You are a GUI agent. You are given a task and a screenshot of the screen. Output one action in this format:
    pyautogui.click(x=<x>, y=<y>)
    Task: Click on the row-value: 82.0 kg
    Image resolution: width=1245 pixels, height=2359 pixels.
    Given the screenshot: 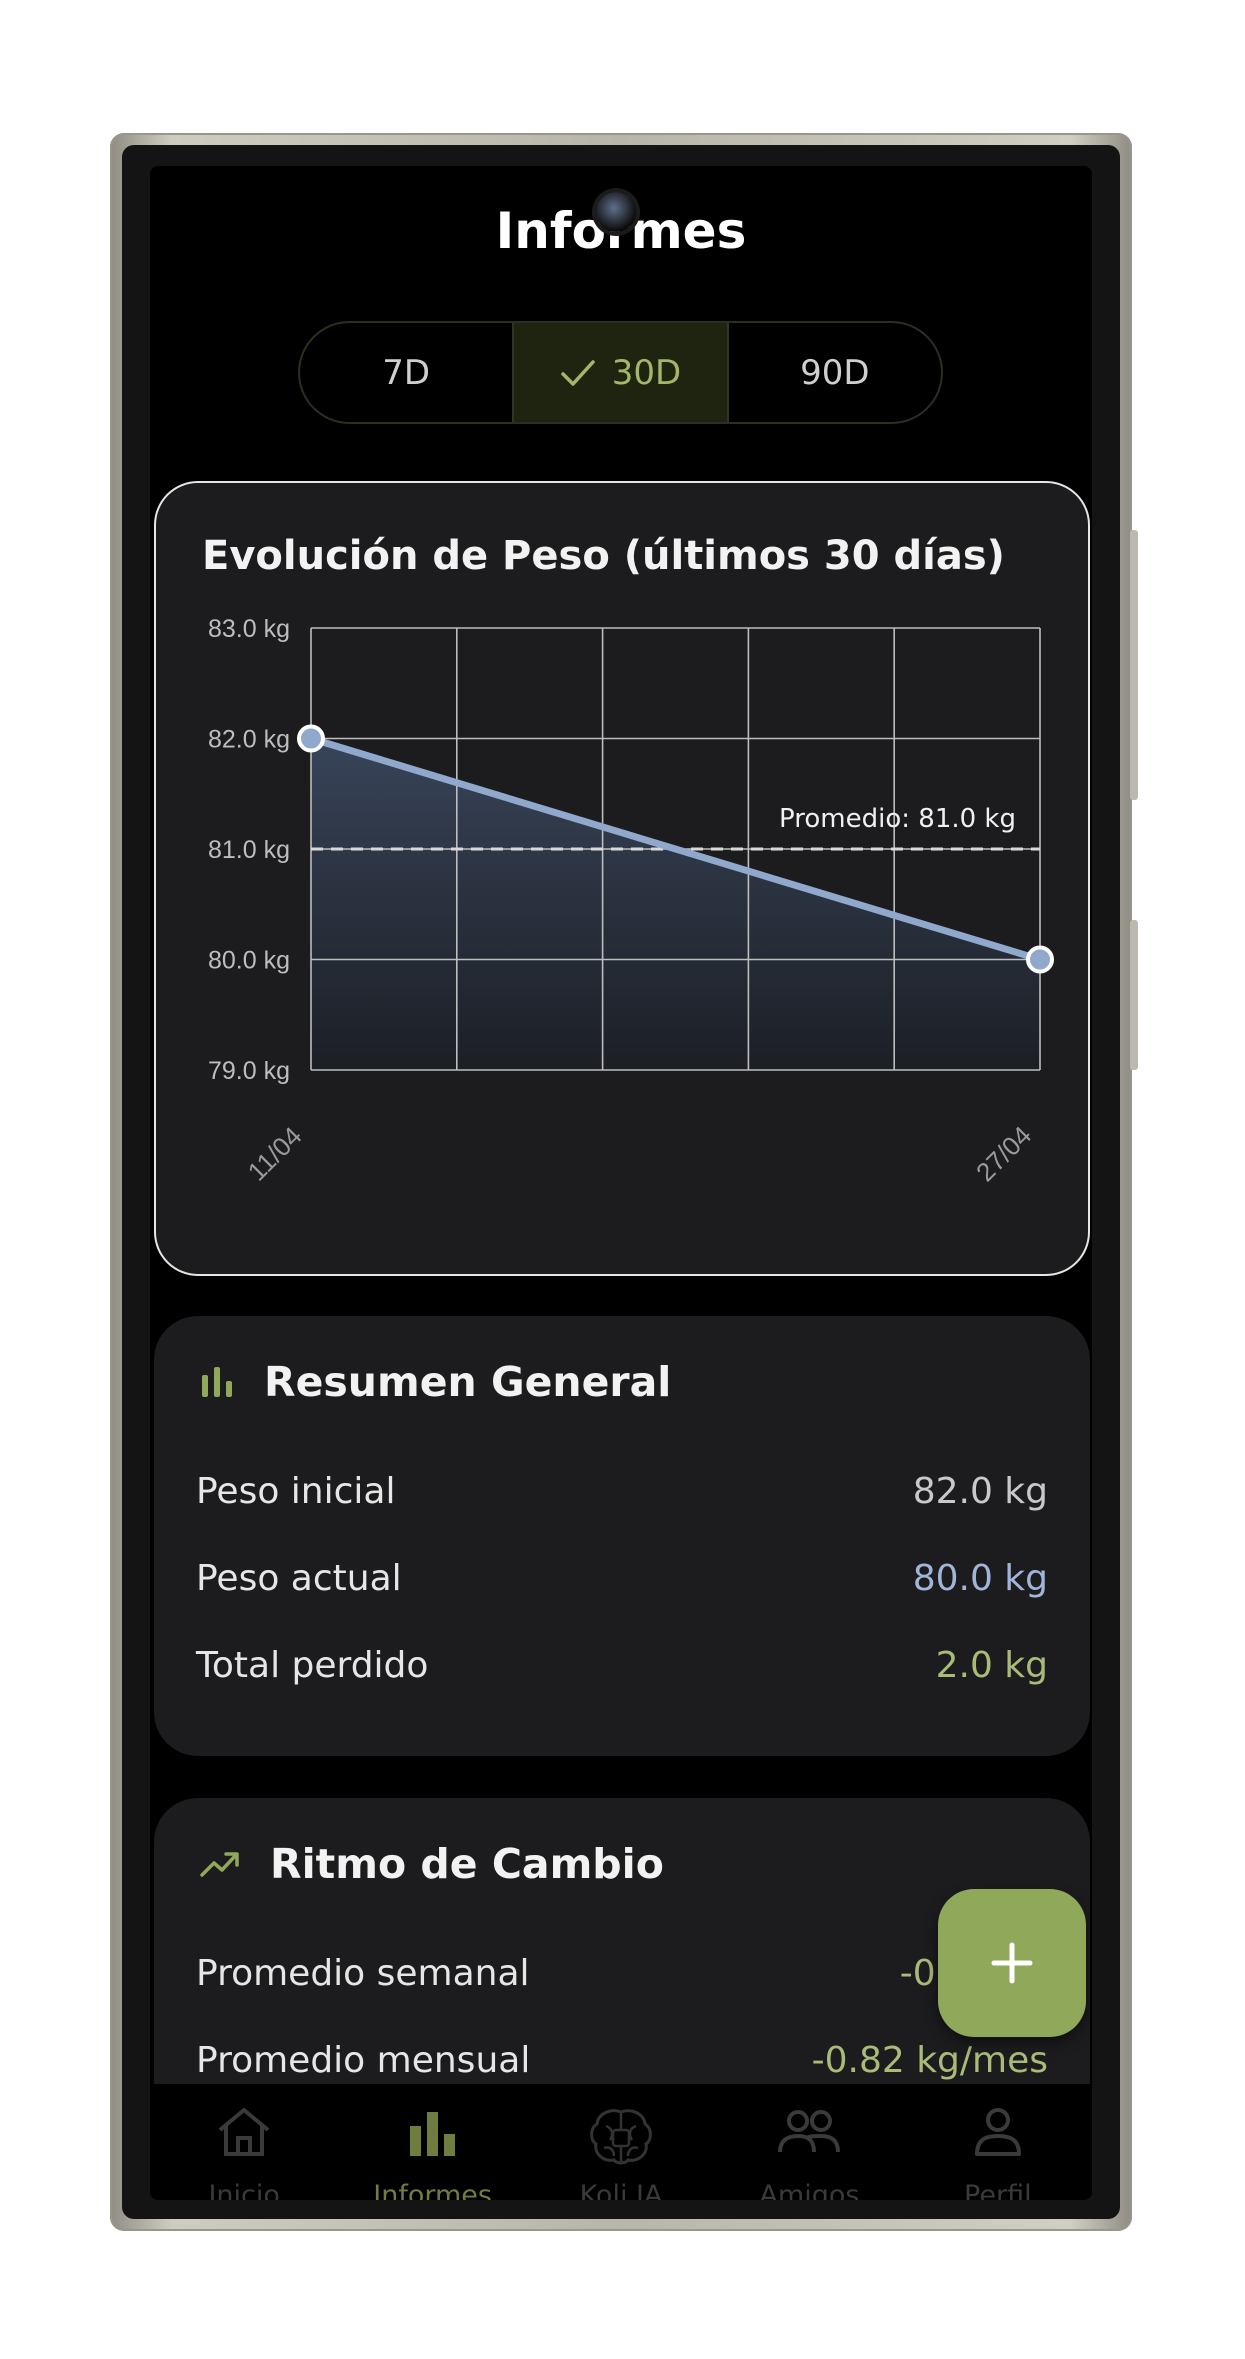 What is the action you would take?
    pyautogui.click(x=980, y=1491)
    